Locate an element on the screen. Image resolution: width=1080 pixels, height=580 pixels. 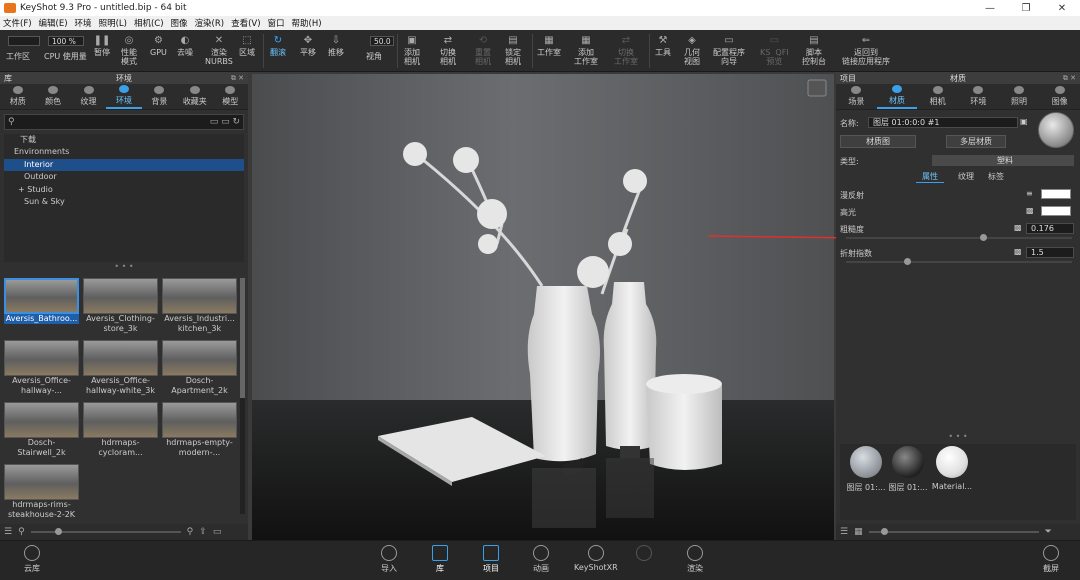
multi-material-button: 多层材质 is located at coordinates (976, 141).